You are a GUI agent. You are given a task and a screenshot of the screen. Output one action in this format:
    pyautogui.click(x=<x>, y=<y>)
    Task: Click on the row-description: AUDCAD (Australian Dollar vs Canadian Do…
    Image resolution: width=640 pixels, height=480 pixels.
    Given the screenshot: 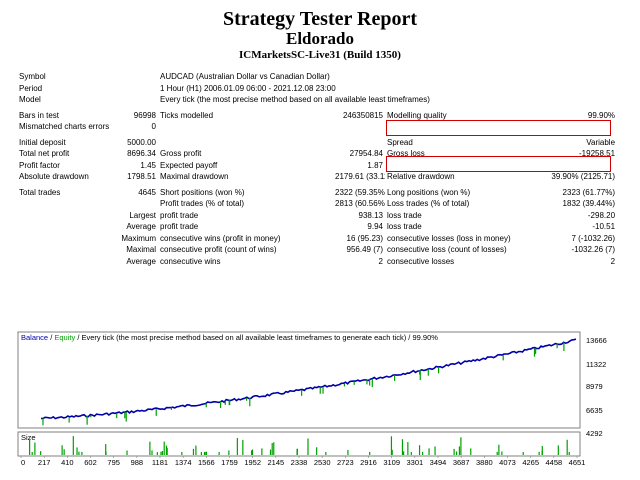 What is the action you would take?
    pyautogui.click(x=245, y=77)
    